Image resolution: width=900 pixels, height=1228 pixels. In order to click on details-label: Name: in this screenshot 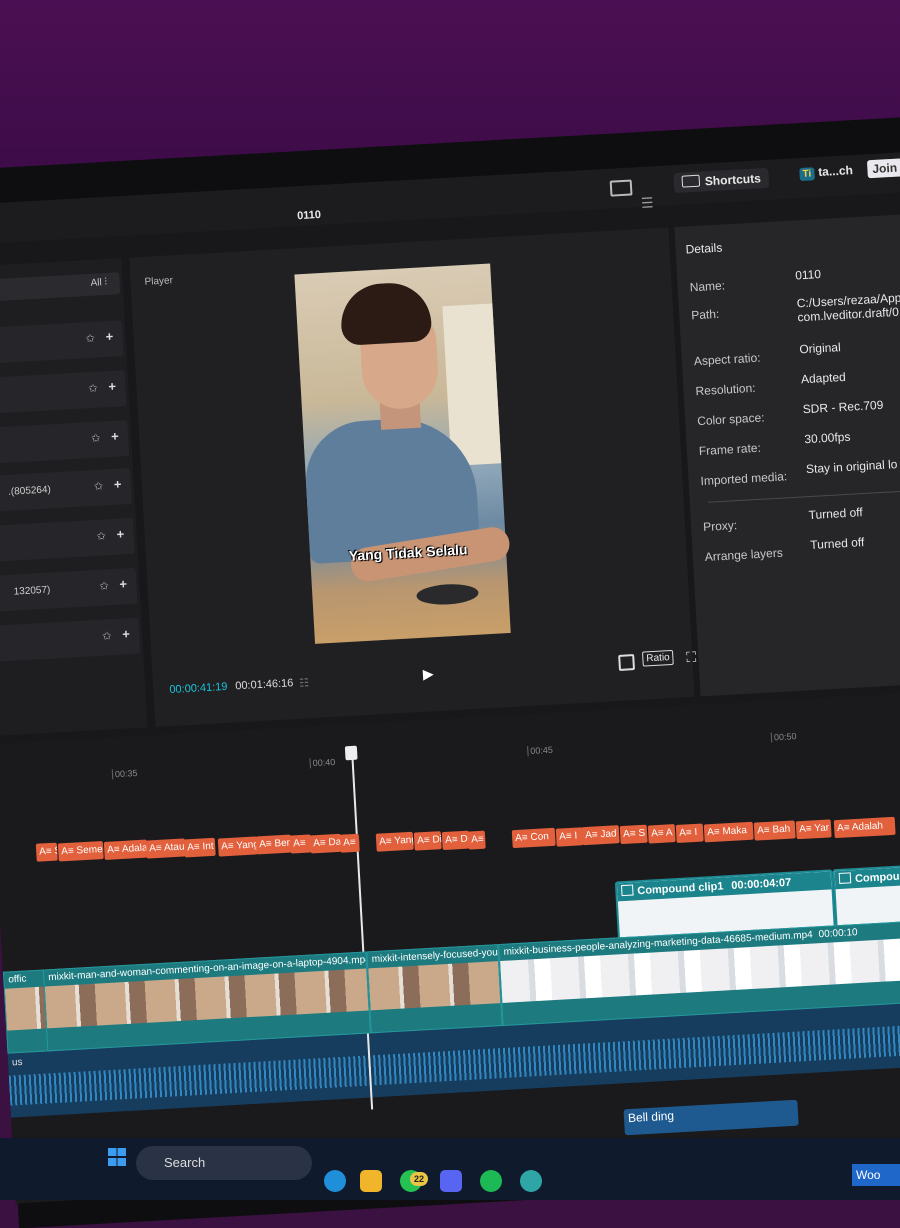, I will do `click(707, 286)`.